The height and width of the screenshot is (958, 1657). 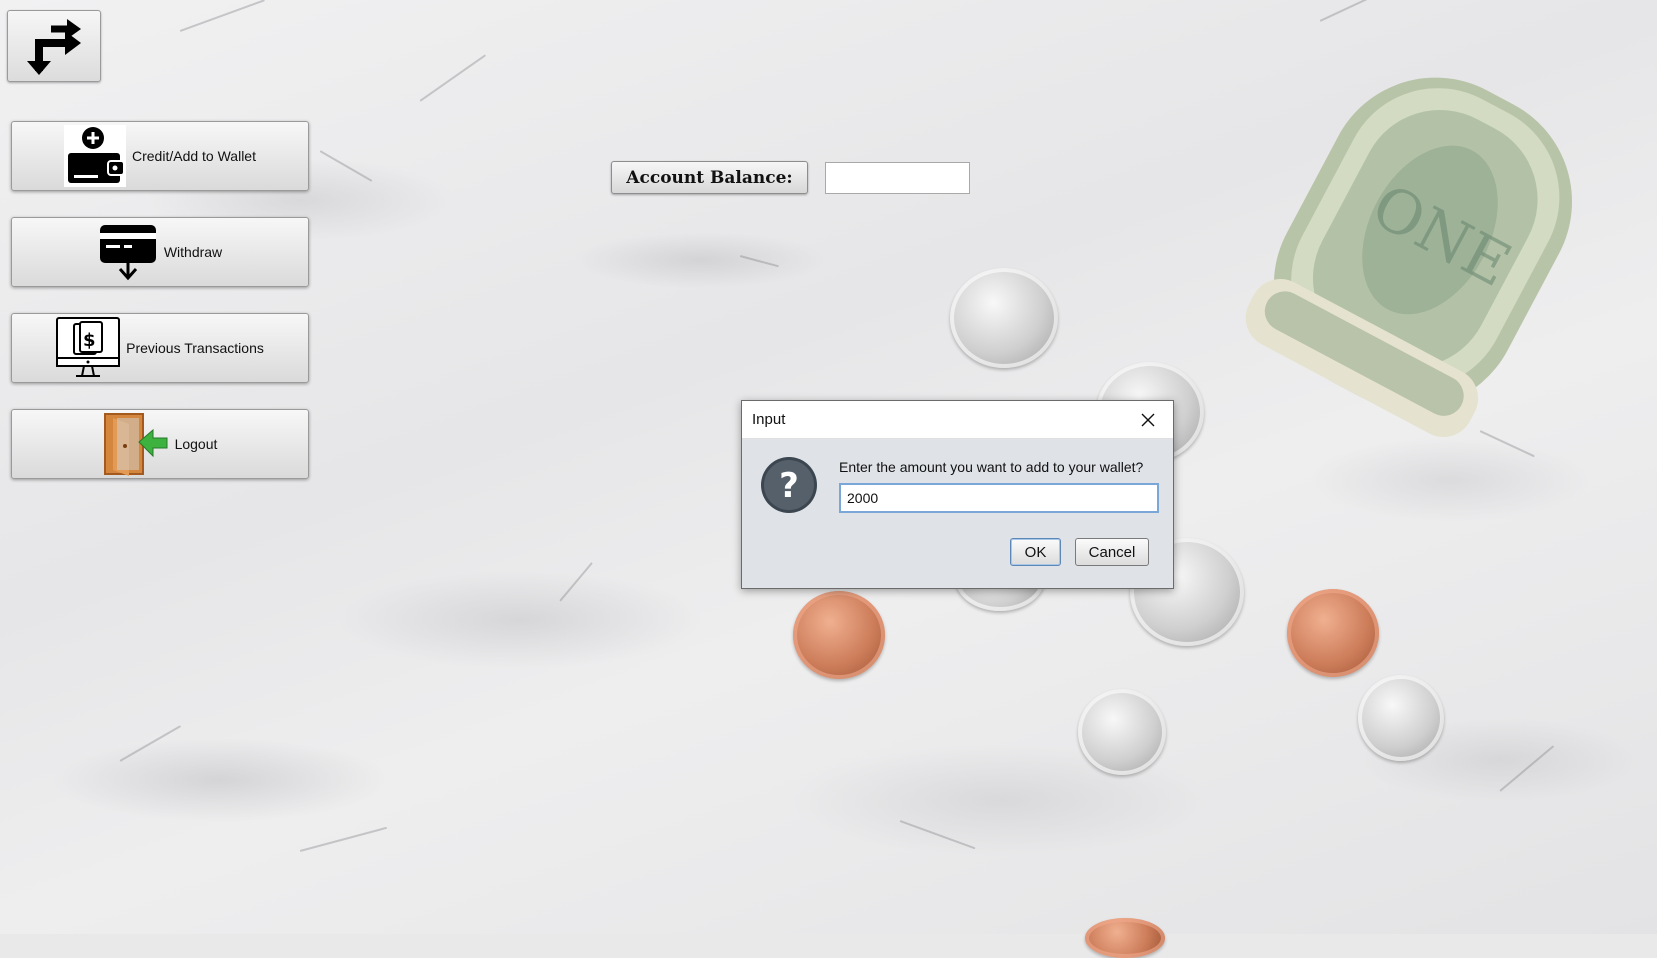 I want to click on redirect-button, so click(x=54, y=46).